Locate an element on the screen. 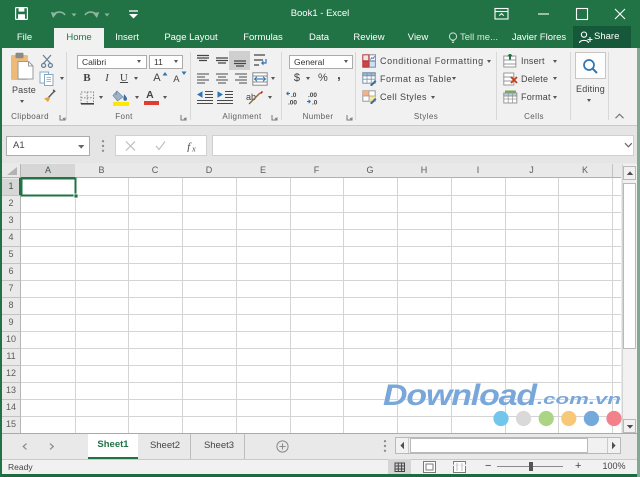  svg-text: .com.vn is located at coordinates (579, 399).